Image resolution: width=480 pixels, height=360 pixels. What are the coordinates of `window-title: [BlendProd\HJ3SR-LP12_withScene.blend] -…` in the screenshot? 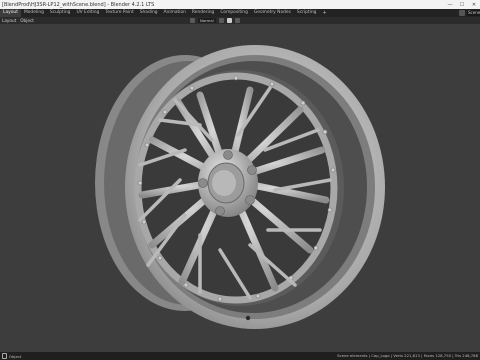 It's located at (78, 4).